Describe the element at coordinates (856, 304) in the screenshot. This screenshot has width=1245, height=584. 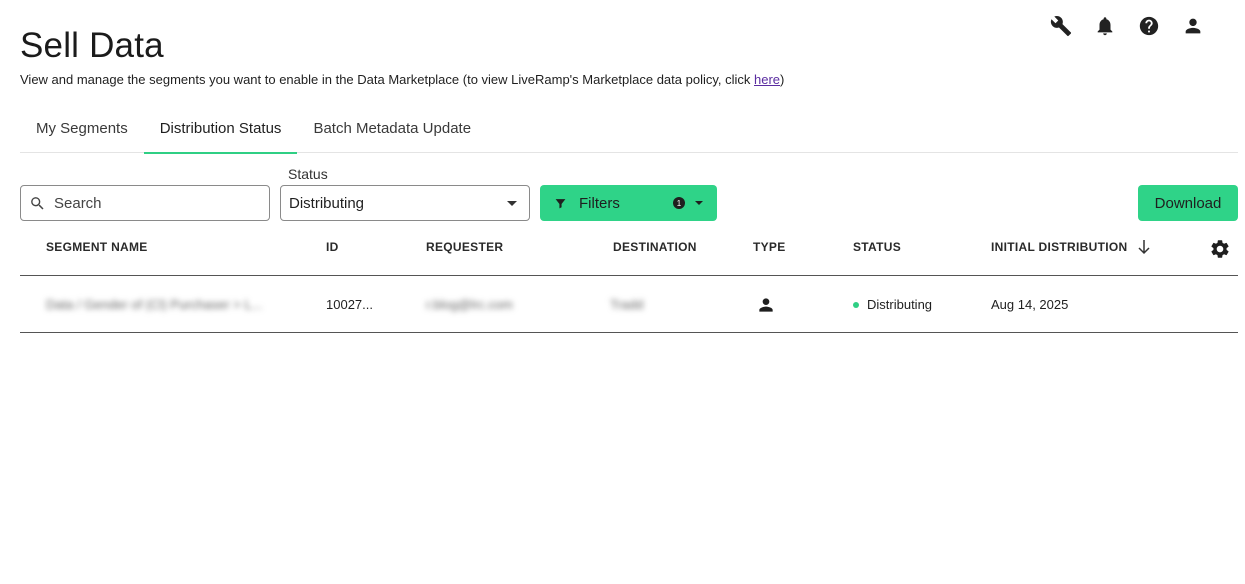
I see `status-dot` at that location.